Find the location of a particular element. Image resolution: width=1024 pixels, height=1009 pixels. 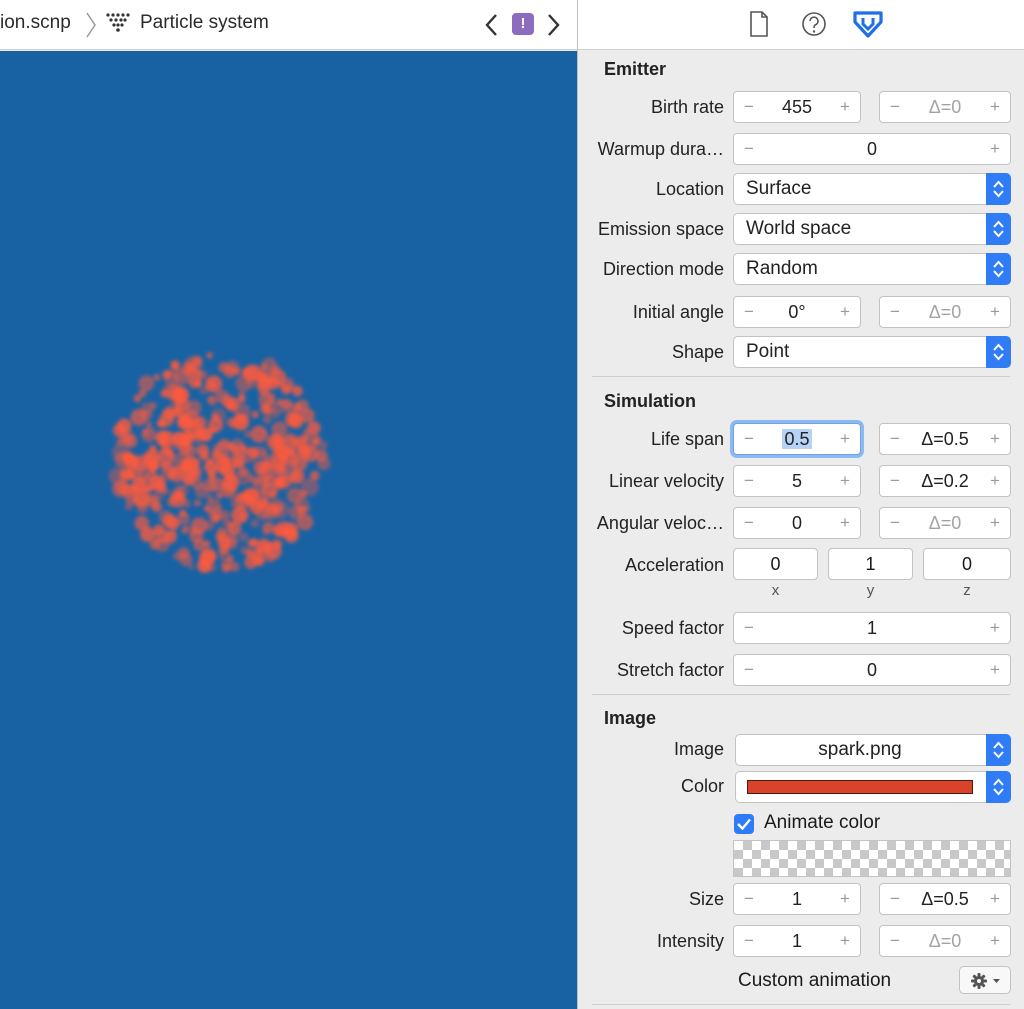

quick-help-icon is located at coordinates (814, 24).